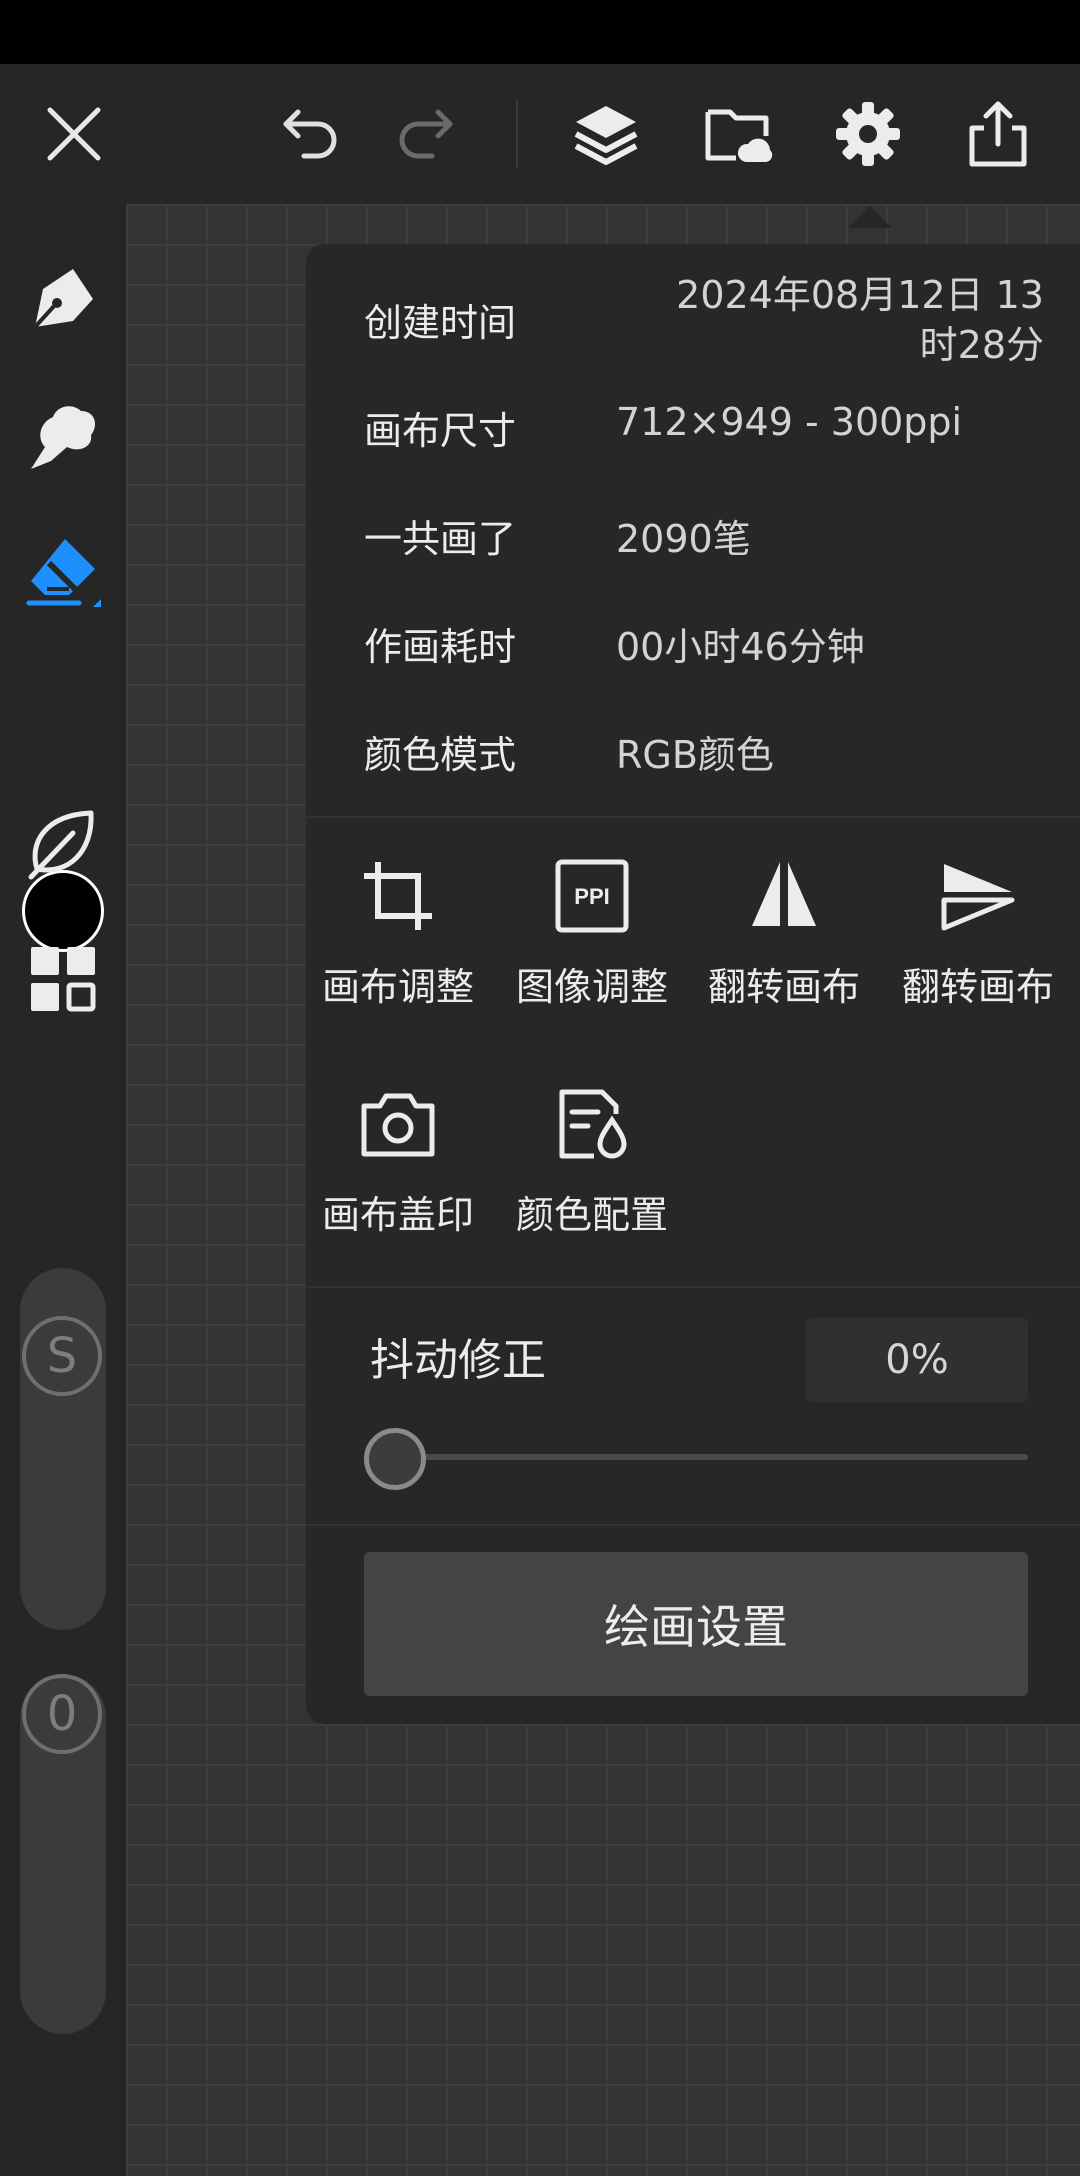  I want to click on cloud-folder-icon, so click(739, 135).